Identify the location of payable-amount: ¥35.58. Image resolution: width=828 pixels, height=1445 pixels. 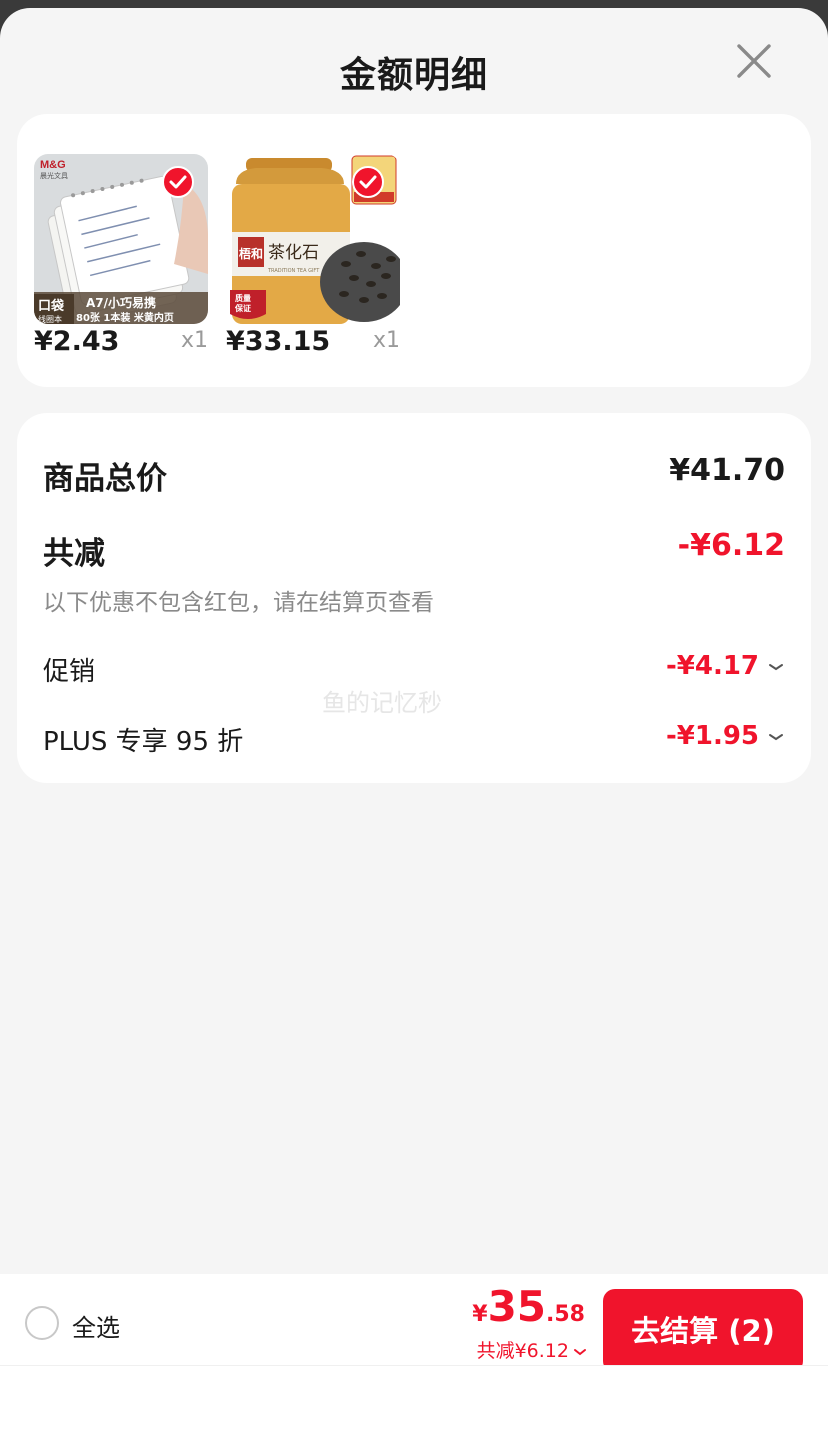
(528, 1306).